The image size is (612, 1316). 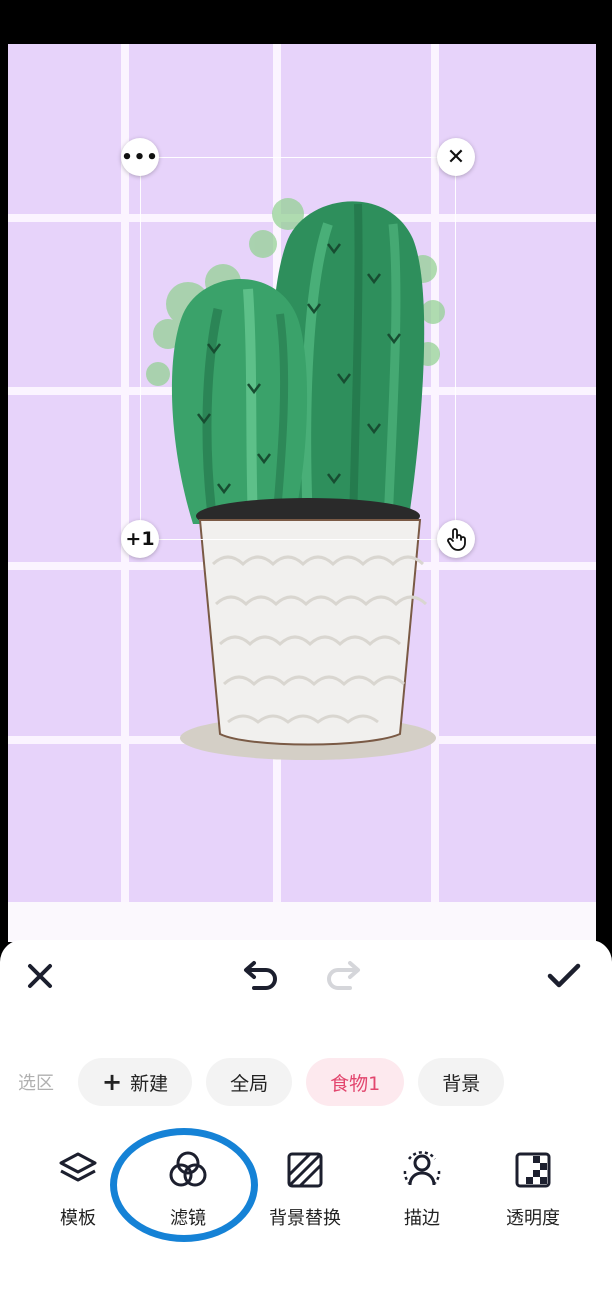 I want to click on chip-label: 全局, so click(x=249, y=1083).